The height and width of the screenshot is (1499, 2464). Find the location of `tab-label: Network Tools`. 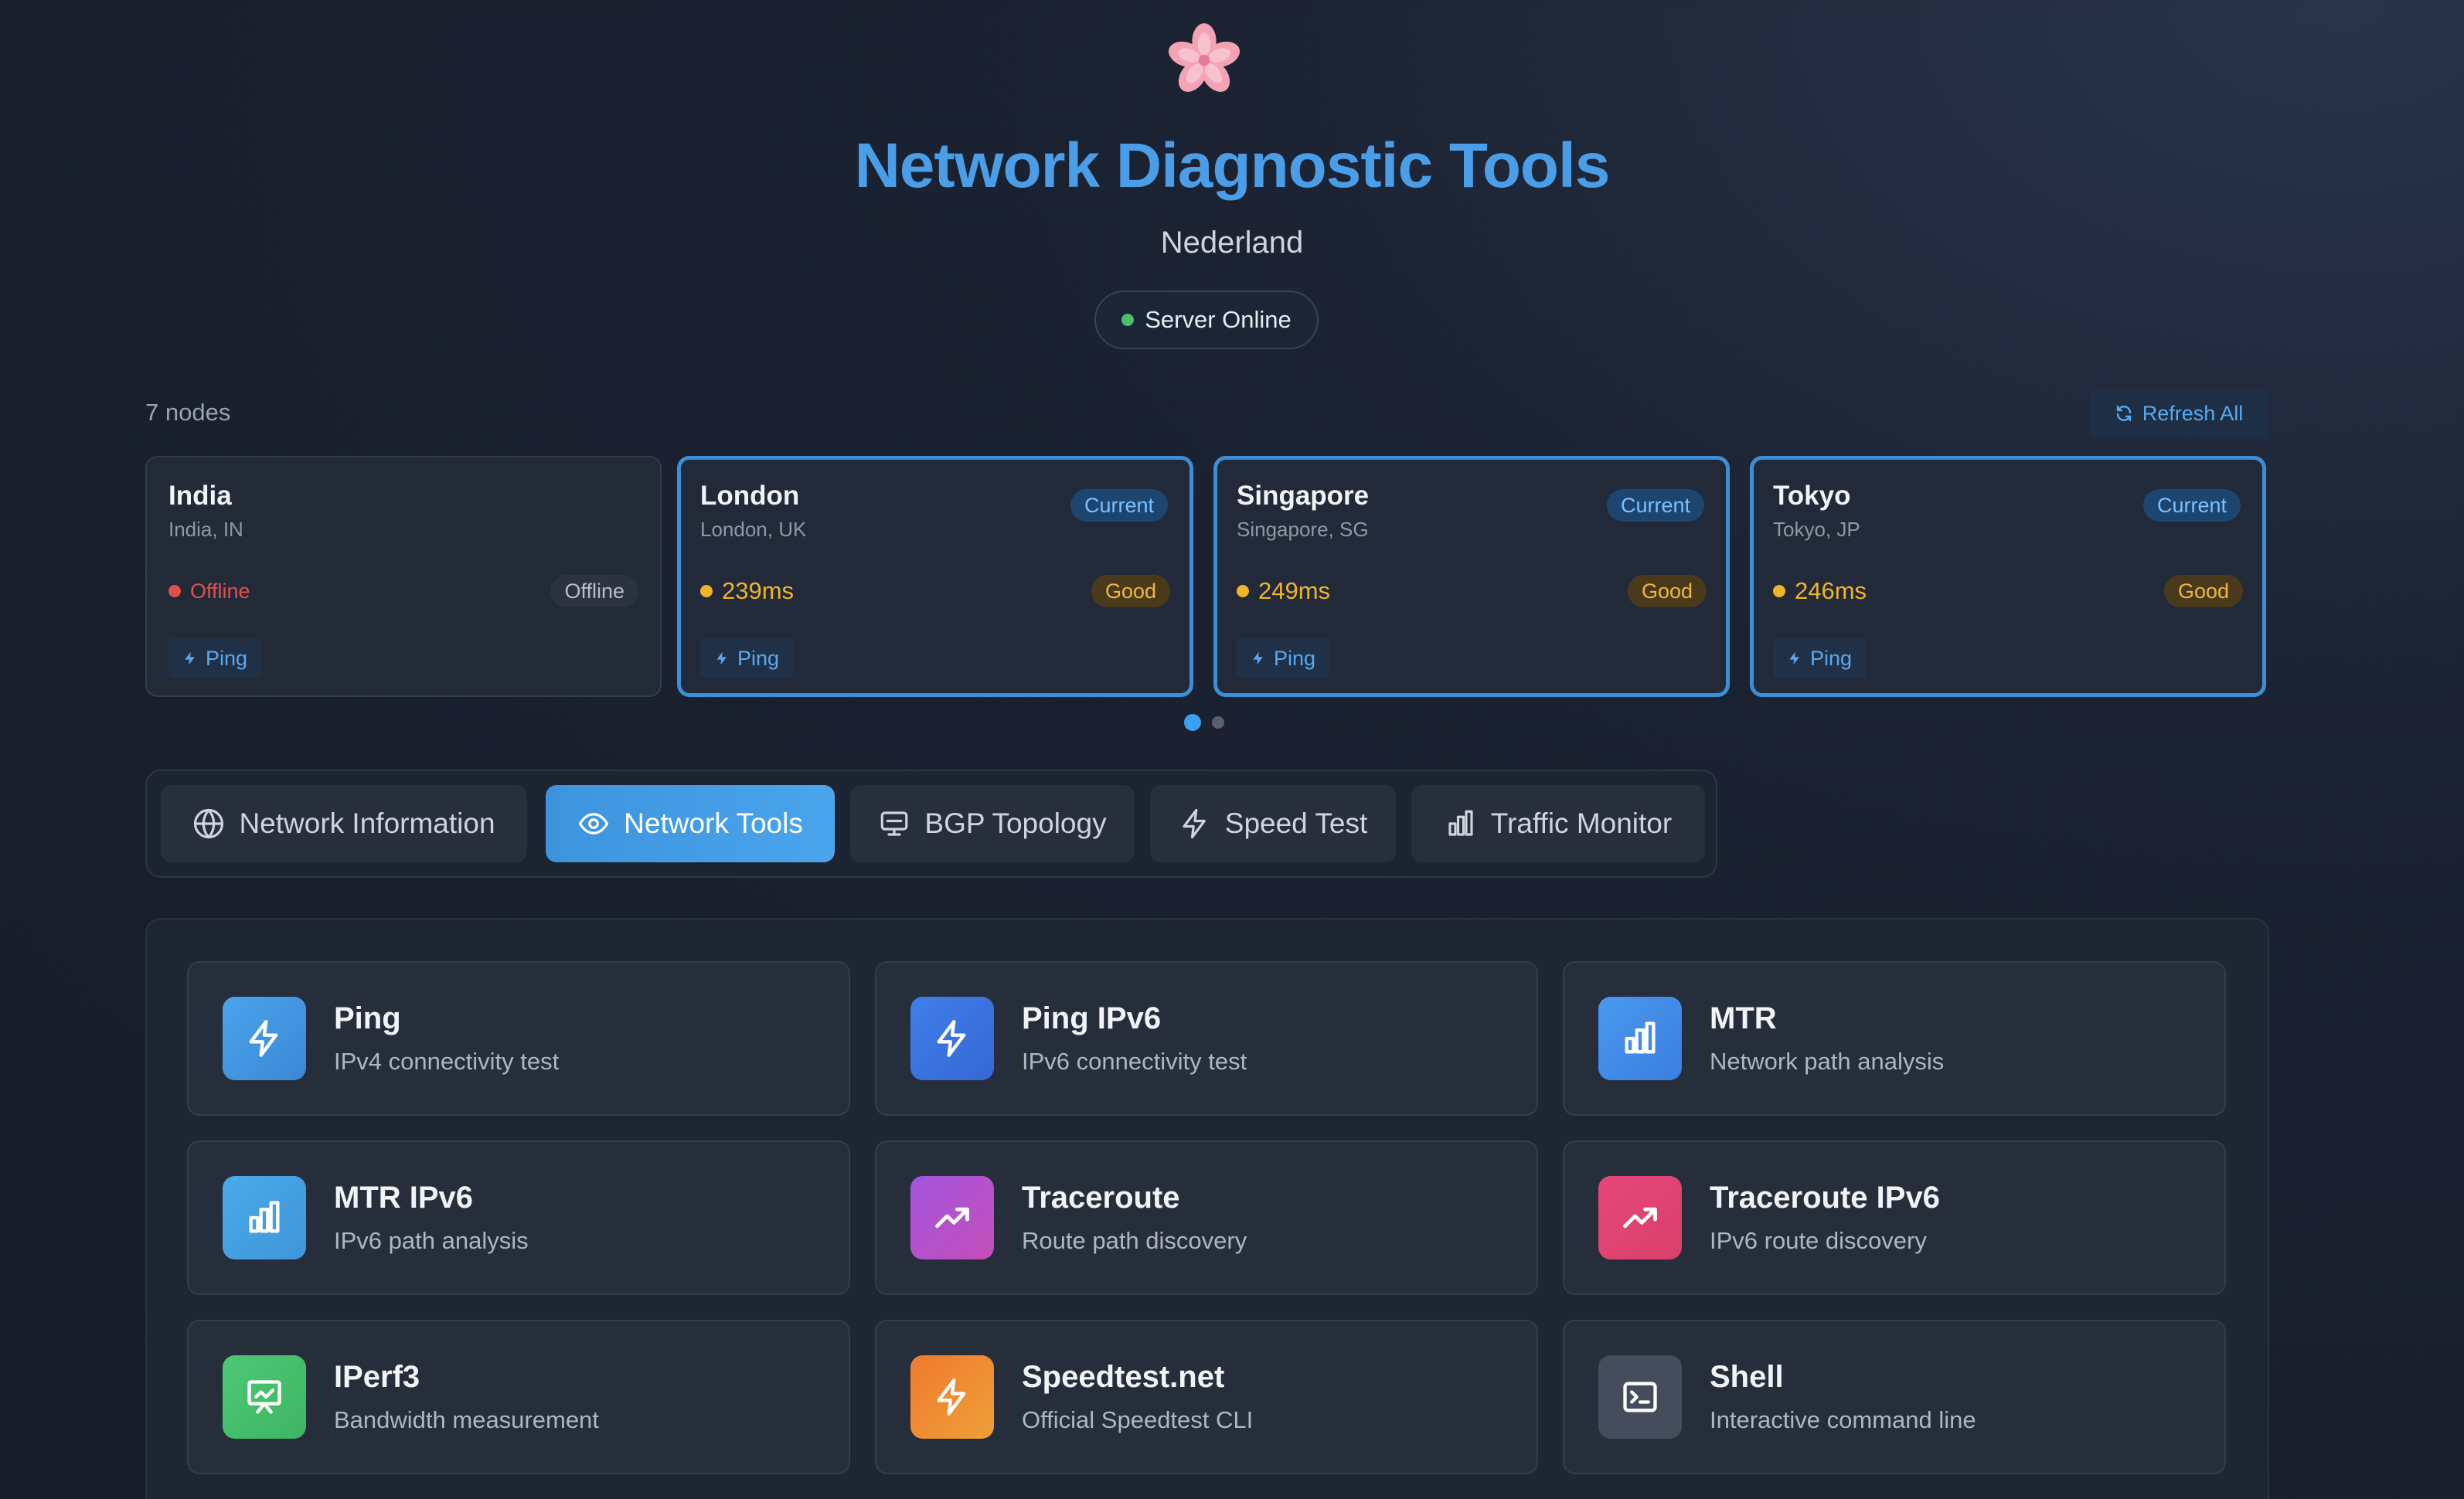

tab-label: Network Tools is located at coordinates (713, 823).